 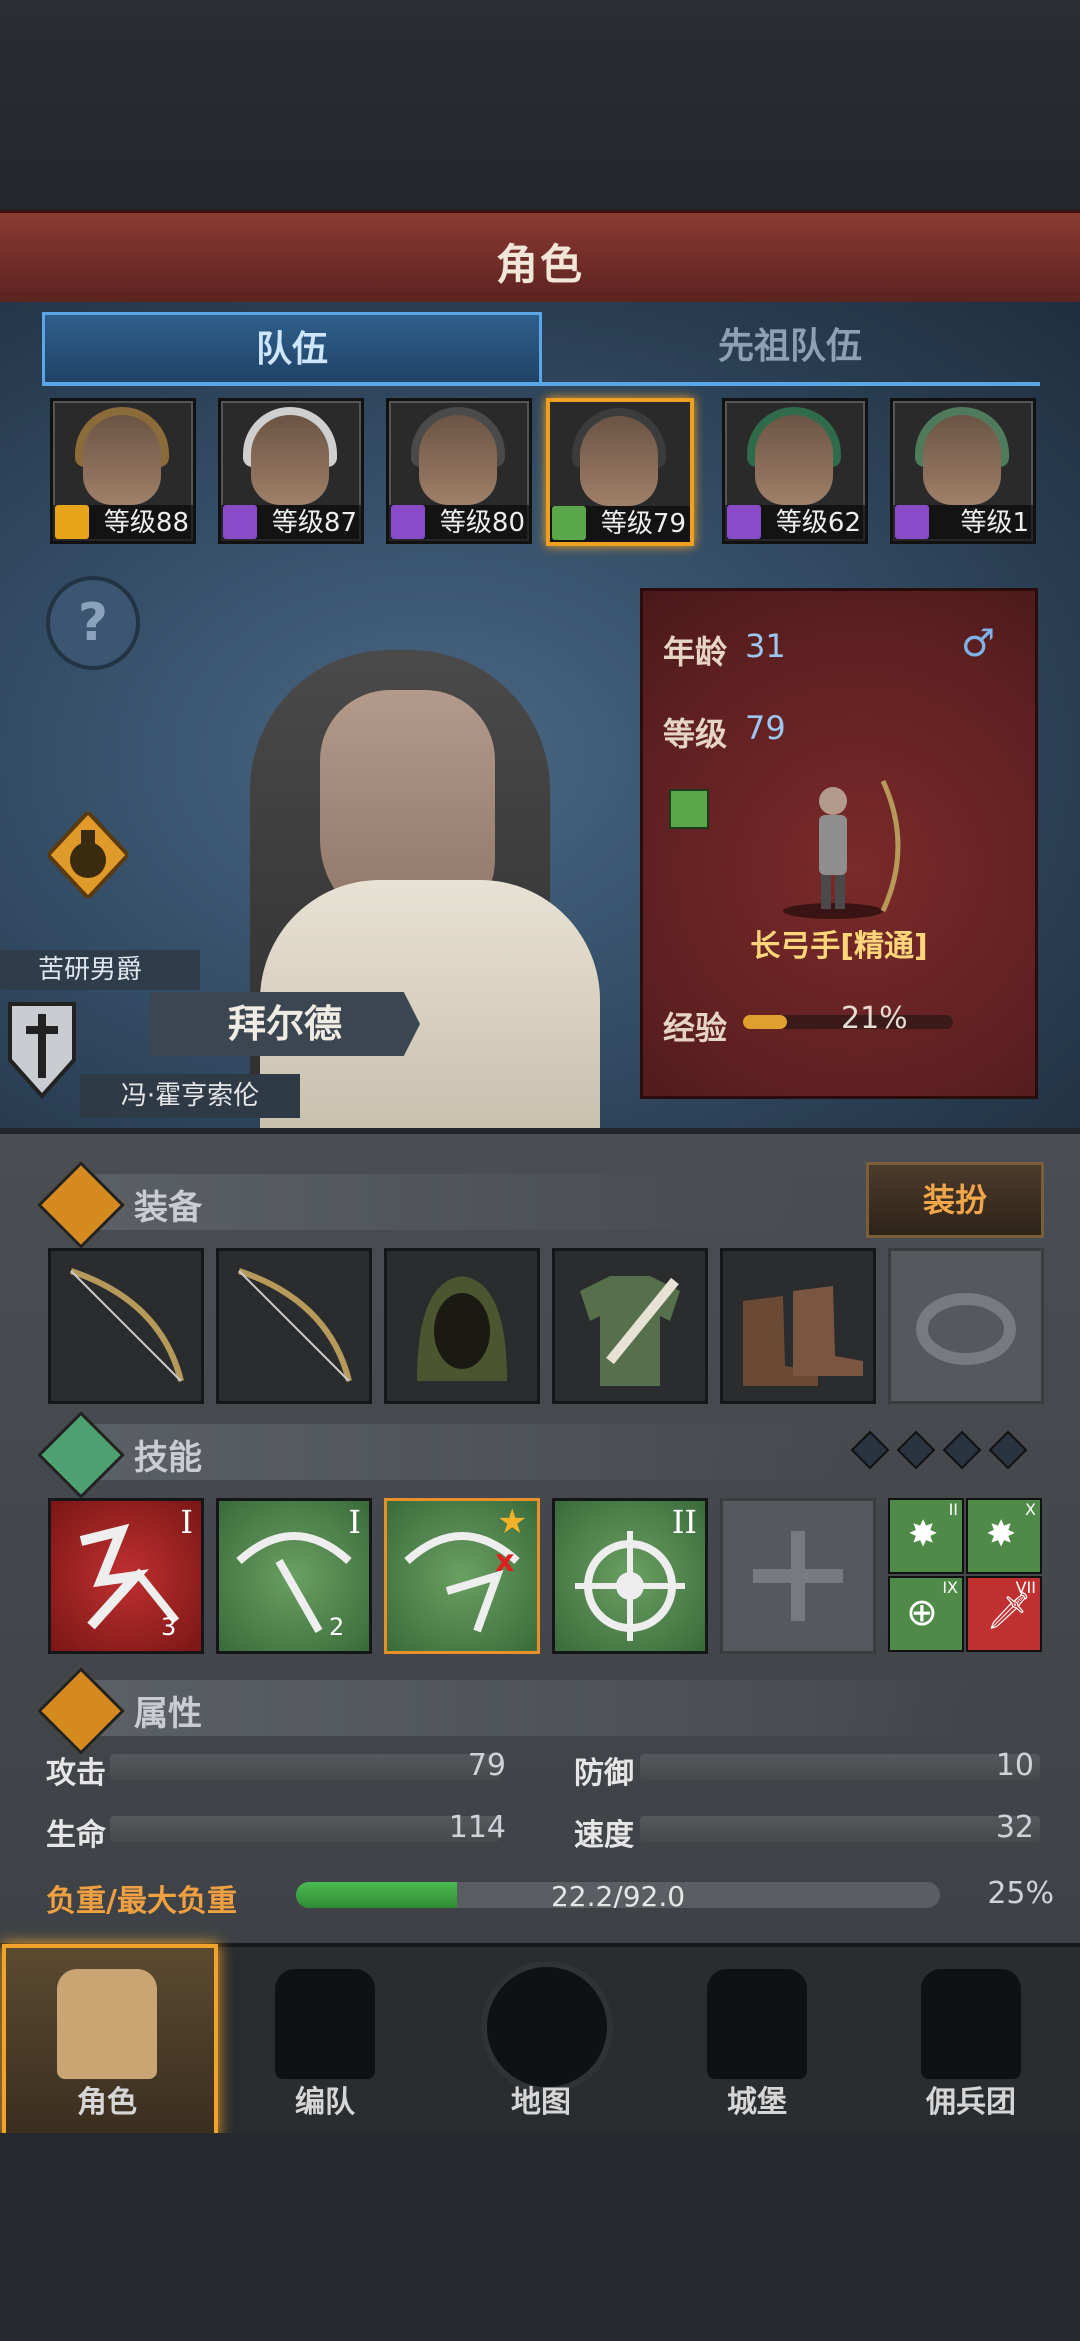 I want to click on passive-skill-2: X ✸, so click(x=1004, y=1536).